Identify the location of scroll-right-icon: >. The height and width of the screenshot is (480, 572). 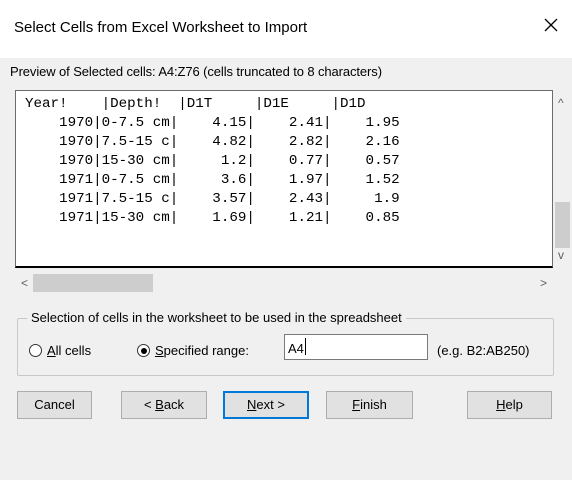
(543, 283).